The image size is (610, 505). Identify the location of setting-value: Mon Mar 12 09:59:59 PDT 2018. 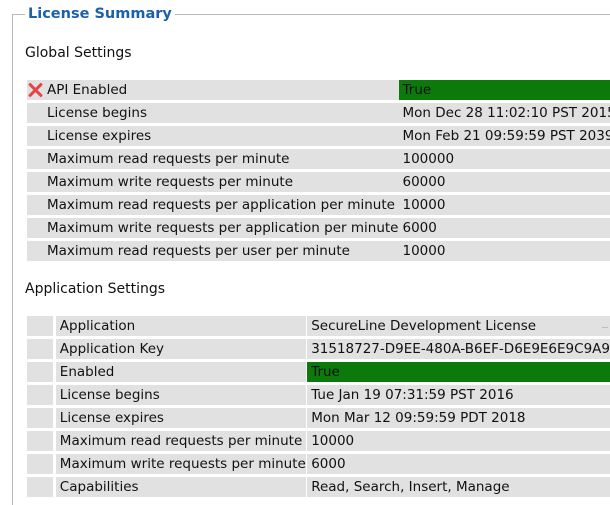
(458, 418).